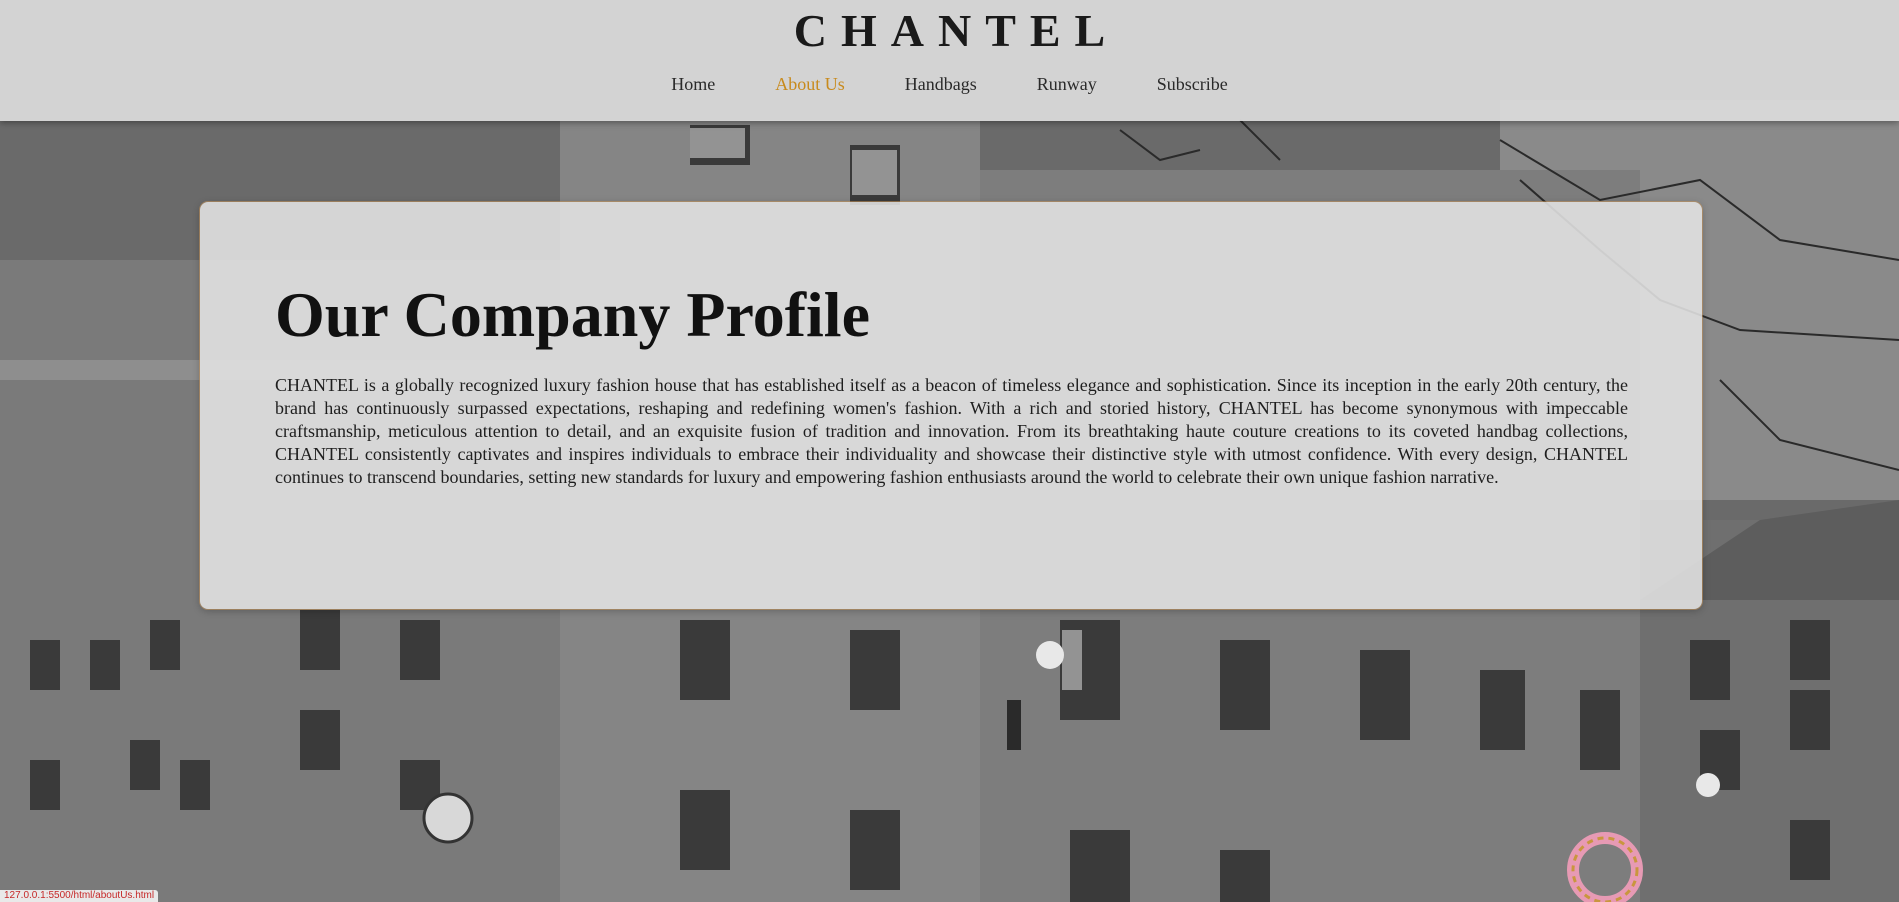  Describe the element at coordinates (810, 84) in the screenshot. I see `nav-item-about-us: About Us` at that location.